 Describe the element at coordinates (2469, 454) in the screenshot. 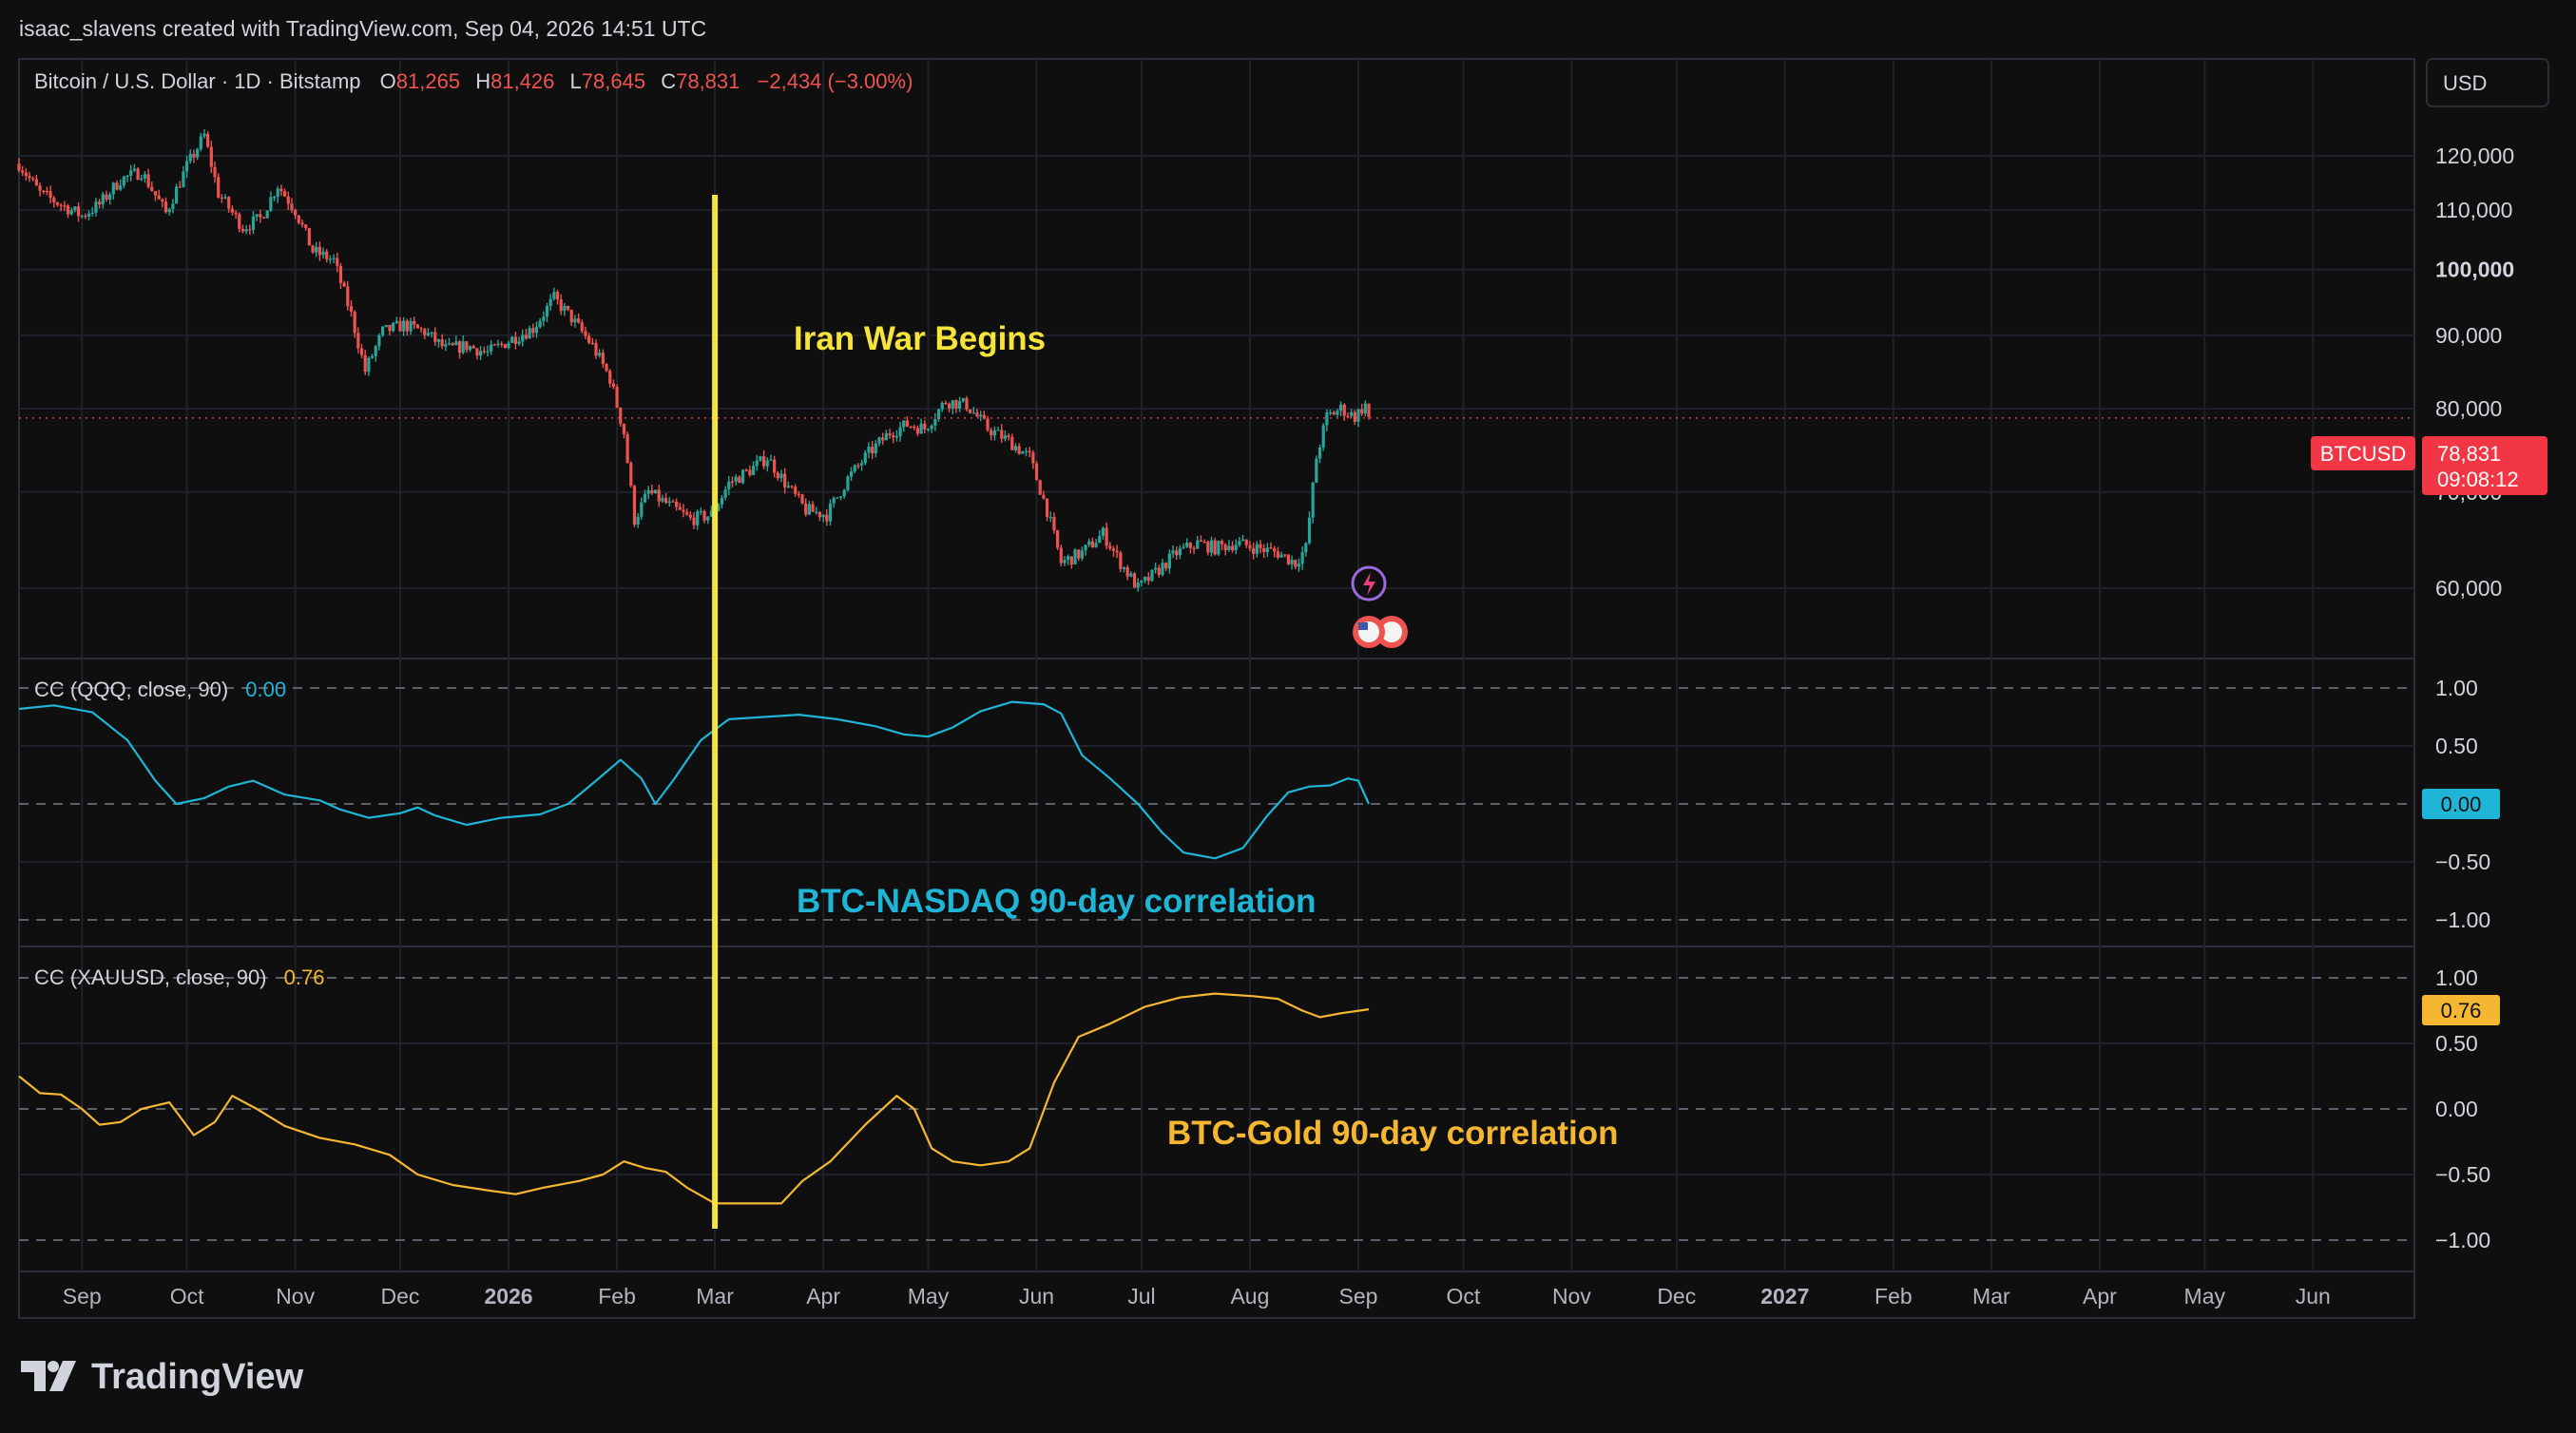

I see `last-price-tag-value: 78,831` at that location.